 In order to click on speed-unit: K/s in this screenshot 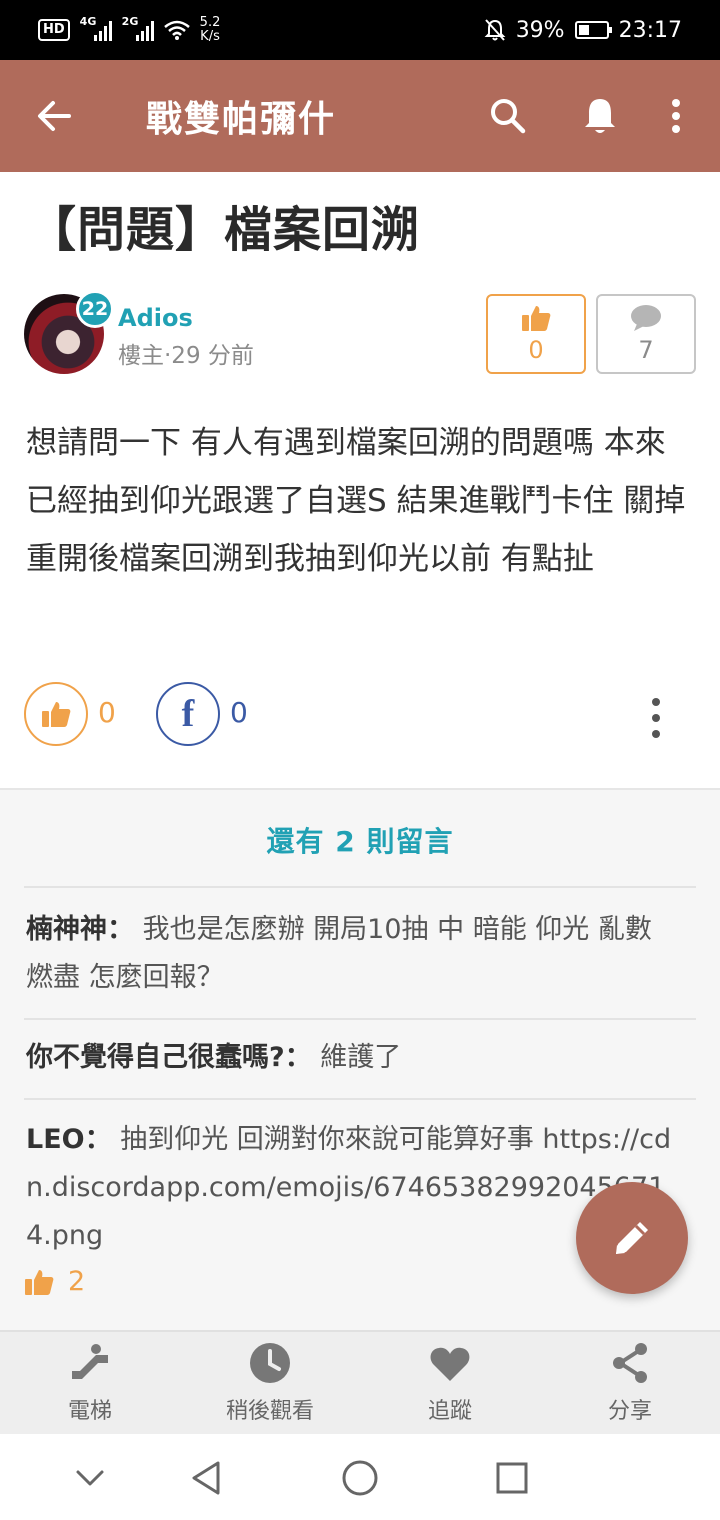, I will do `click(210, 36)`.